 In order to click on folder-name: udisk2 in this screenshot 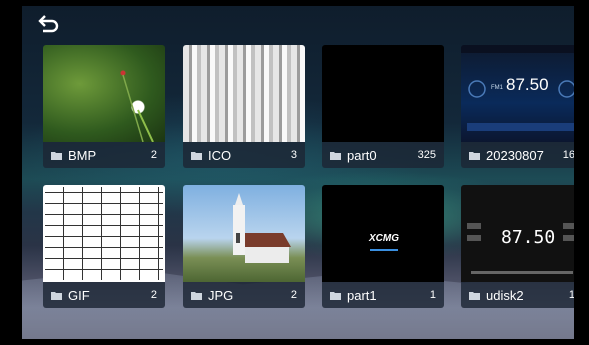, I will do `click(505, 295)`.